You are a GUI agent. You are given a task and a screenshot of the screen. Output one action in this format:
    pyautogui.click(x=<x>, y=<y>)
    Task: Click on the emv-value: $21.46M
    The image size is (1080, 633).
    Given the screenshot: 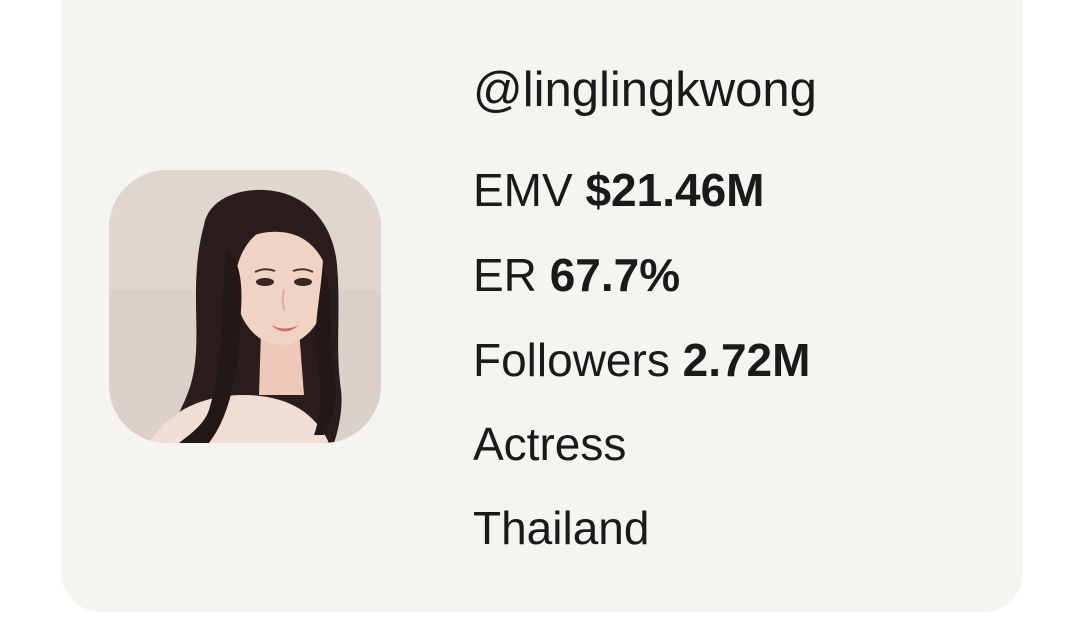 What is the action you would take?
    pyautogui.click(x=675, y=190)
    